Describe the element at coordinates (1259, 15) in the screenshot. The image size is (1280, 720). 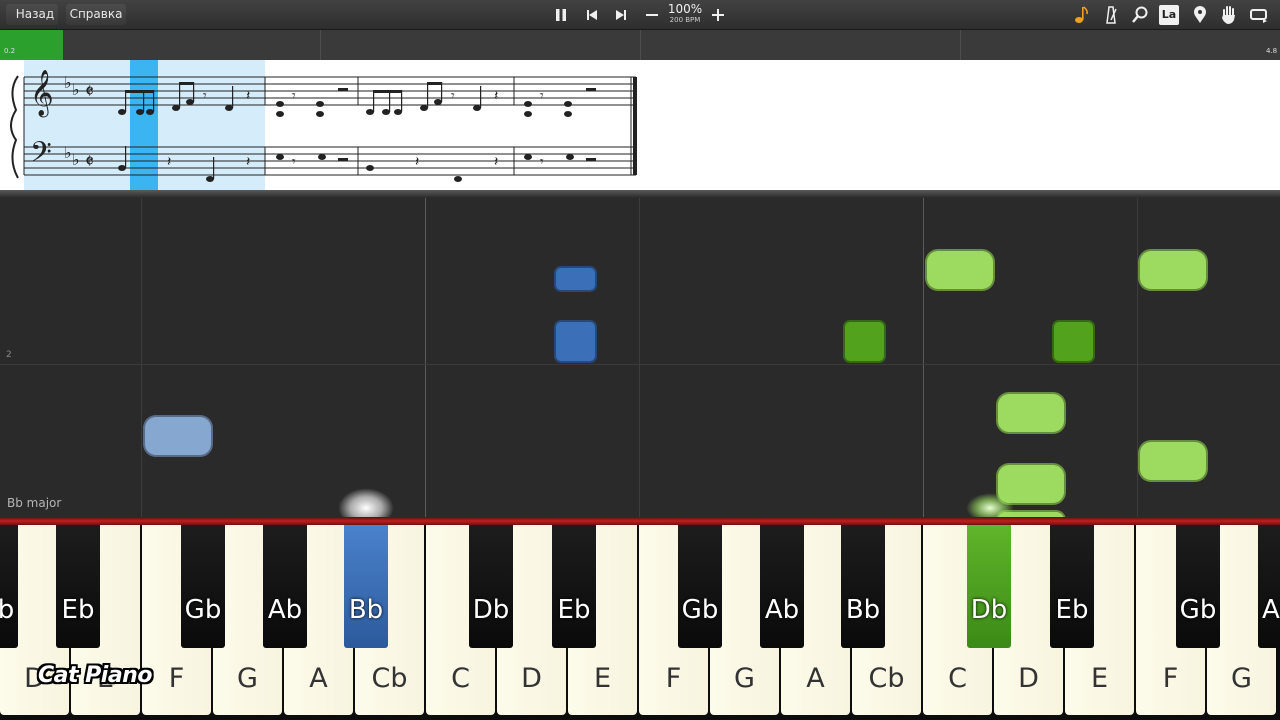
I see `loop-icon` at that location.